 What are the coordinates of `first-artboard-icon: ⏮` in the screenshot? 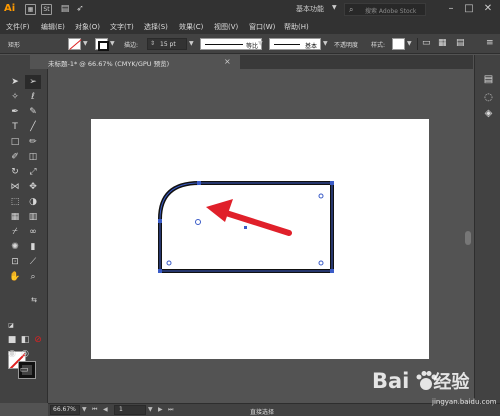 It's located at (94, 410).